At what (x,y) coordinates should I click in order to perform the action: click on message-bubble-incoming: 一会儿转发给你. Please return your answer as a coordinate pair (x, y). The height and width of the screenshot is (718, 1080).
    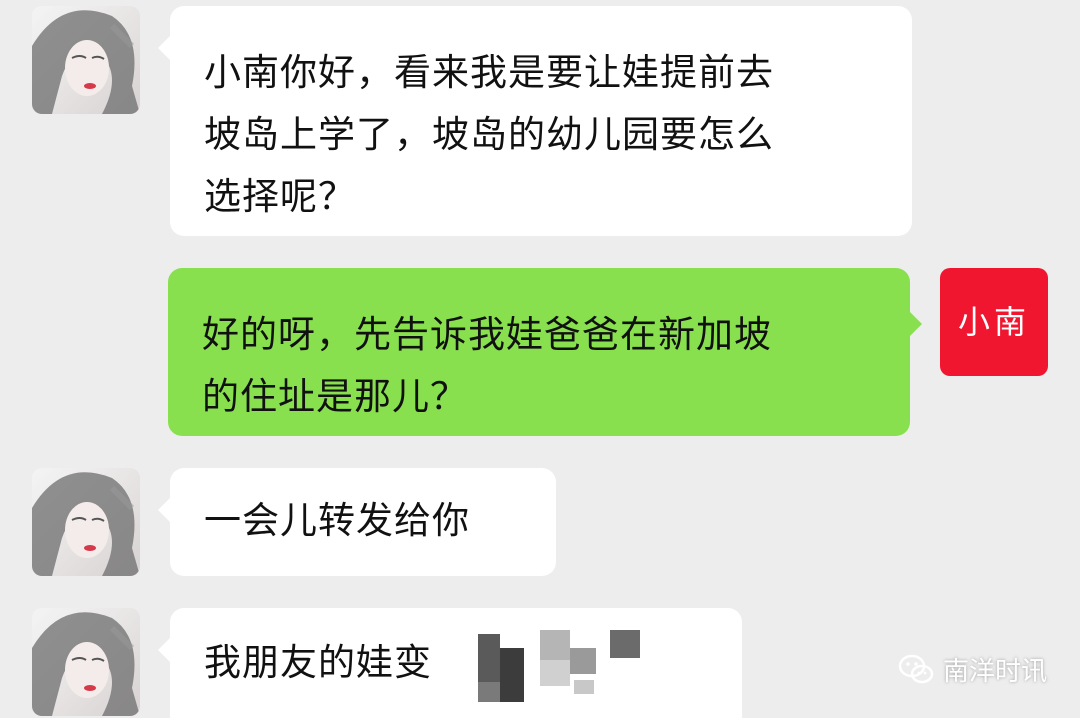
    Looking at the image, I should click on (357, 522).